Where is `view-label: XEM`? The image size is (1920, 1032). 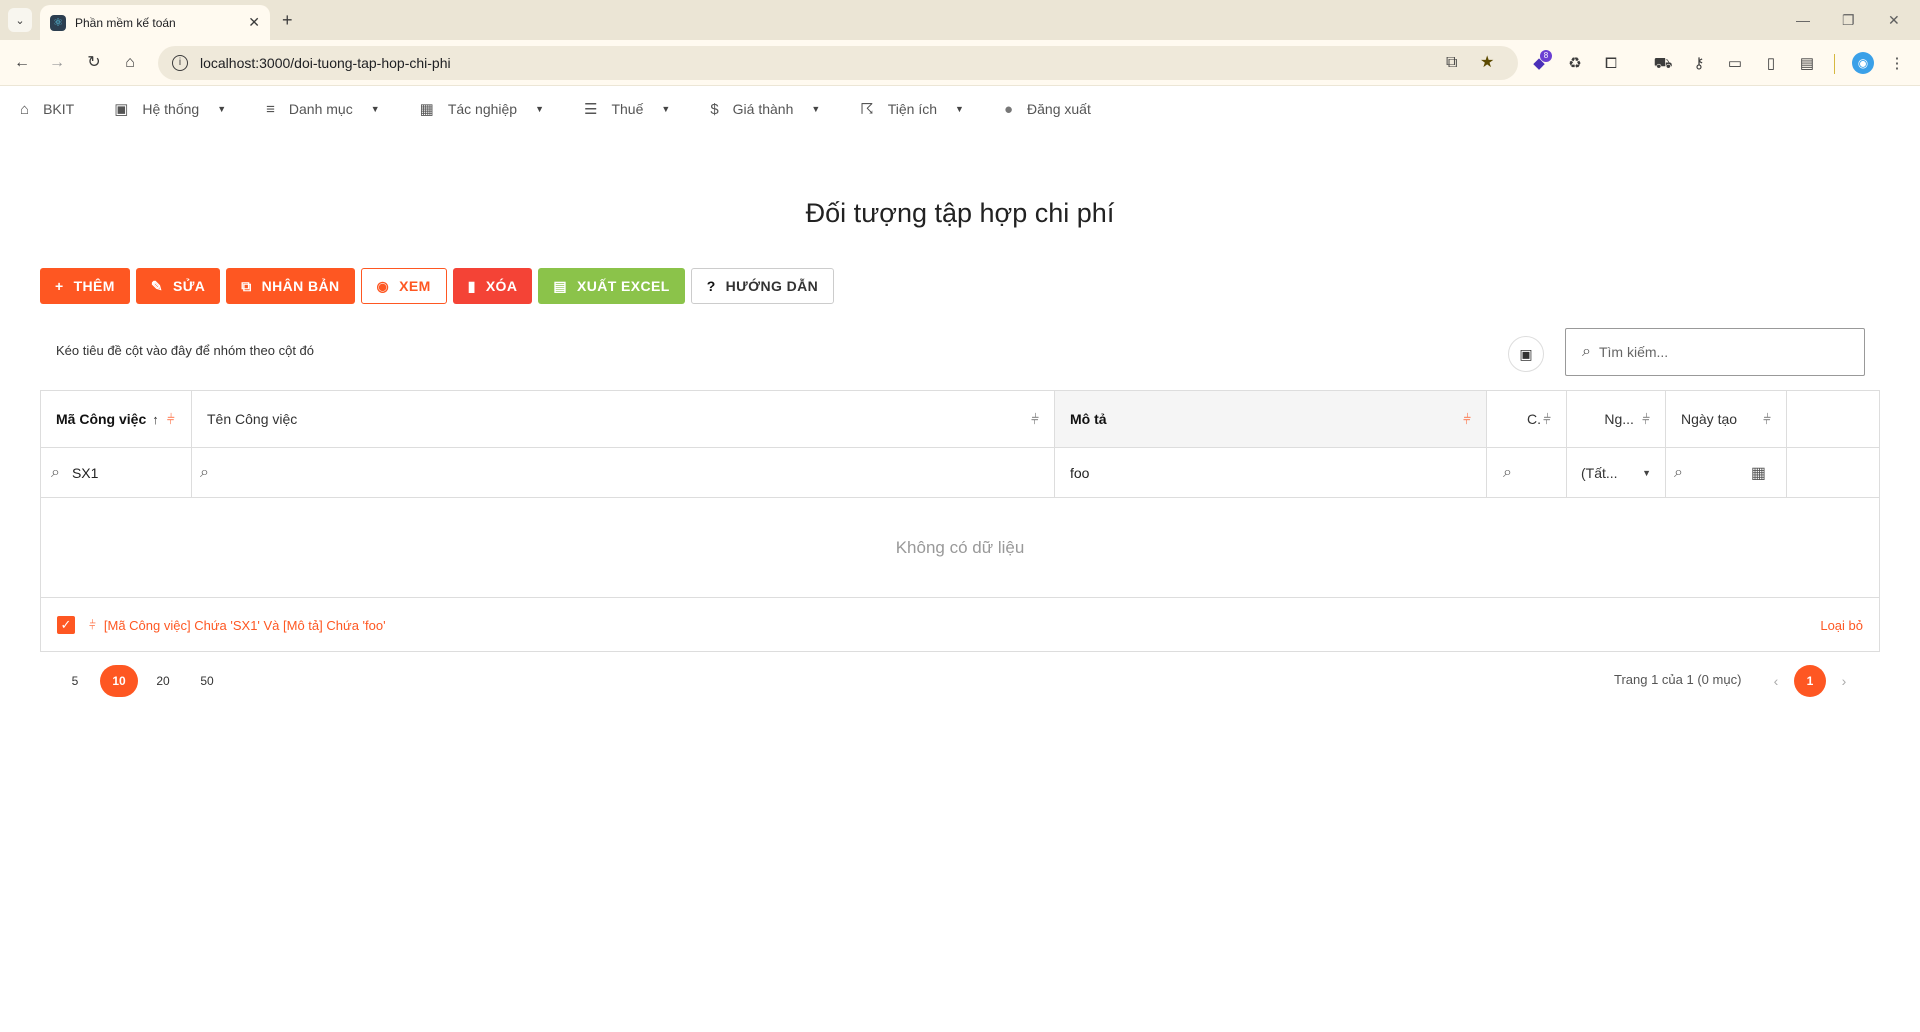
view-label: XEM is located at coordinates (415, 286).